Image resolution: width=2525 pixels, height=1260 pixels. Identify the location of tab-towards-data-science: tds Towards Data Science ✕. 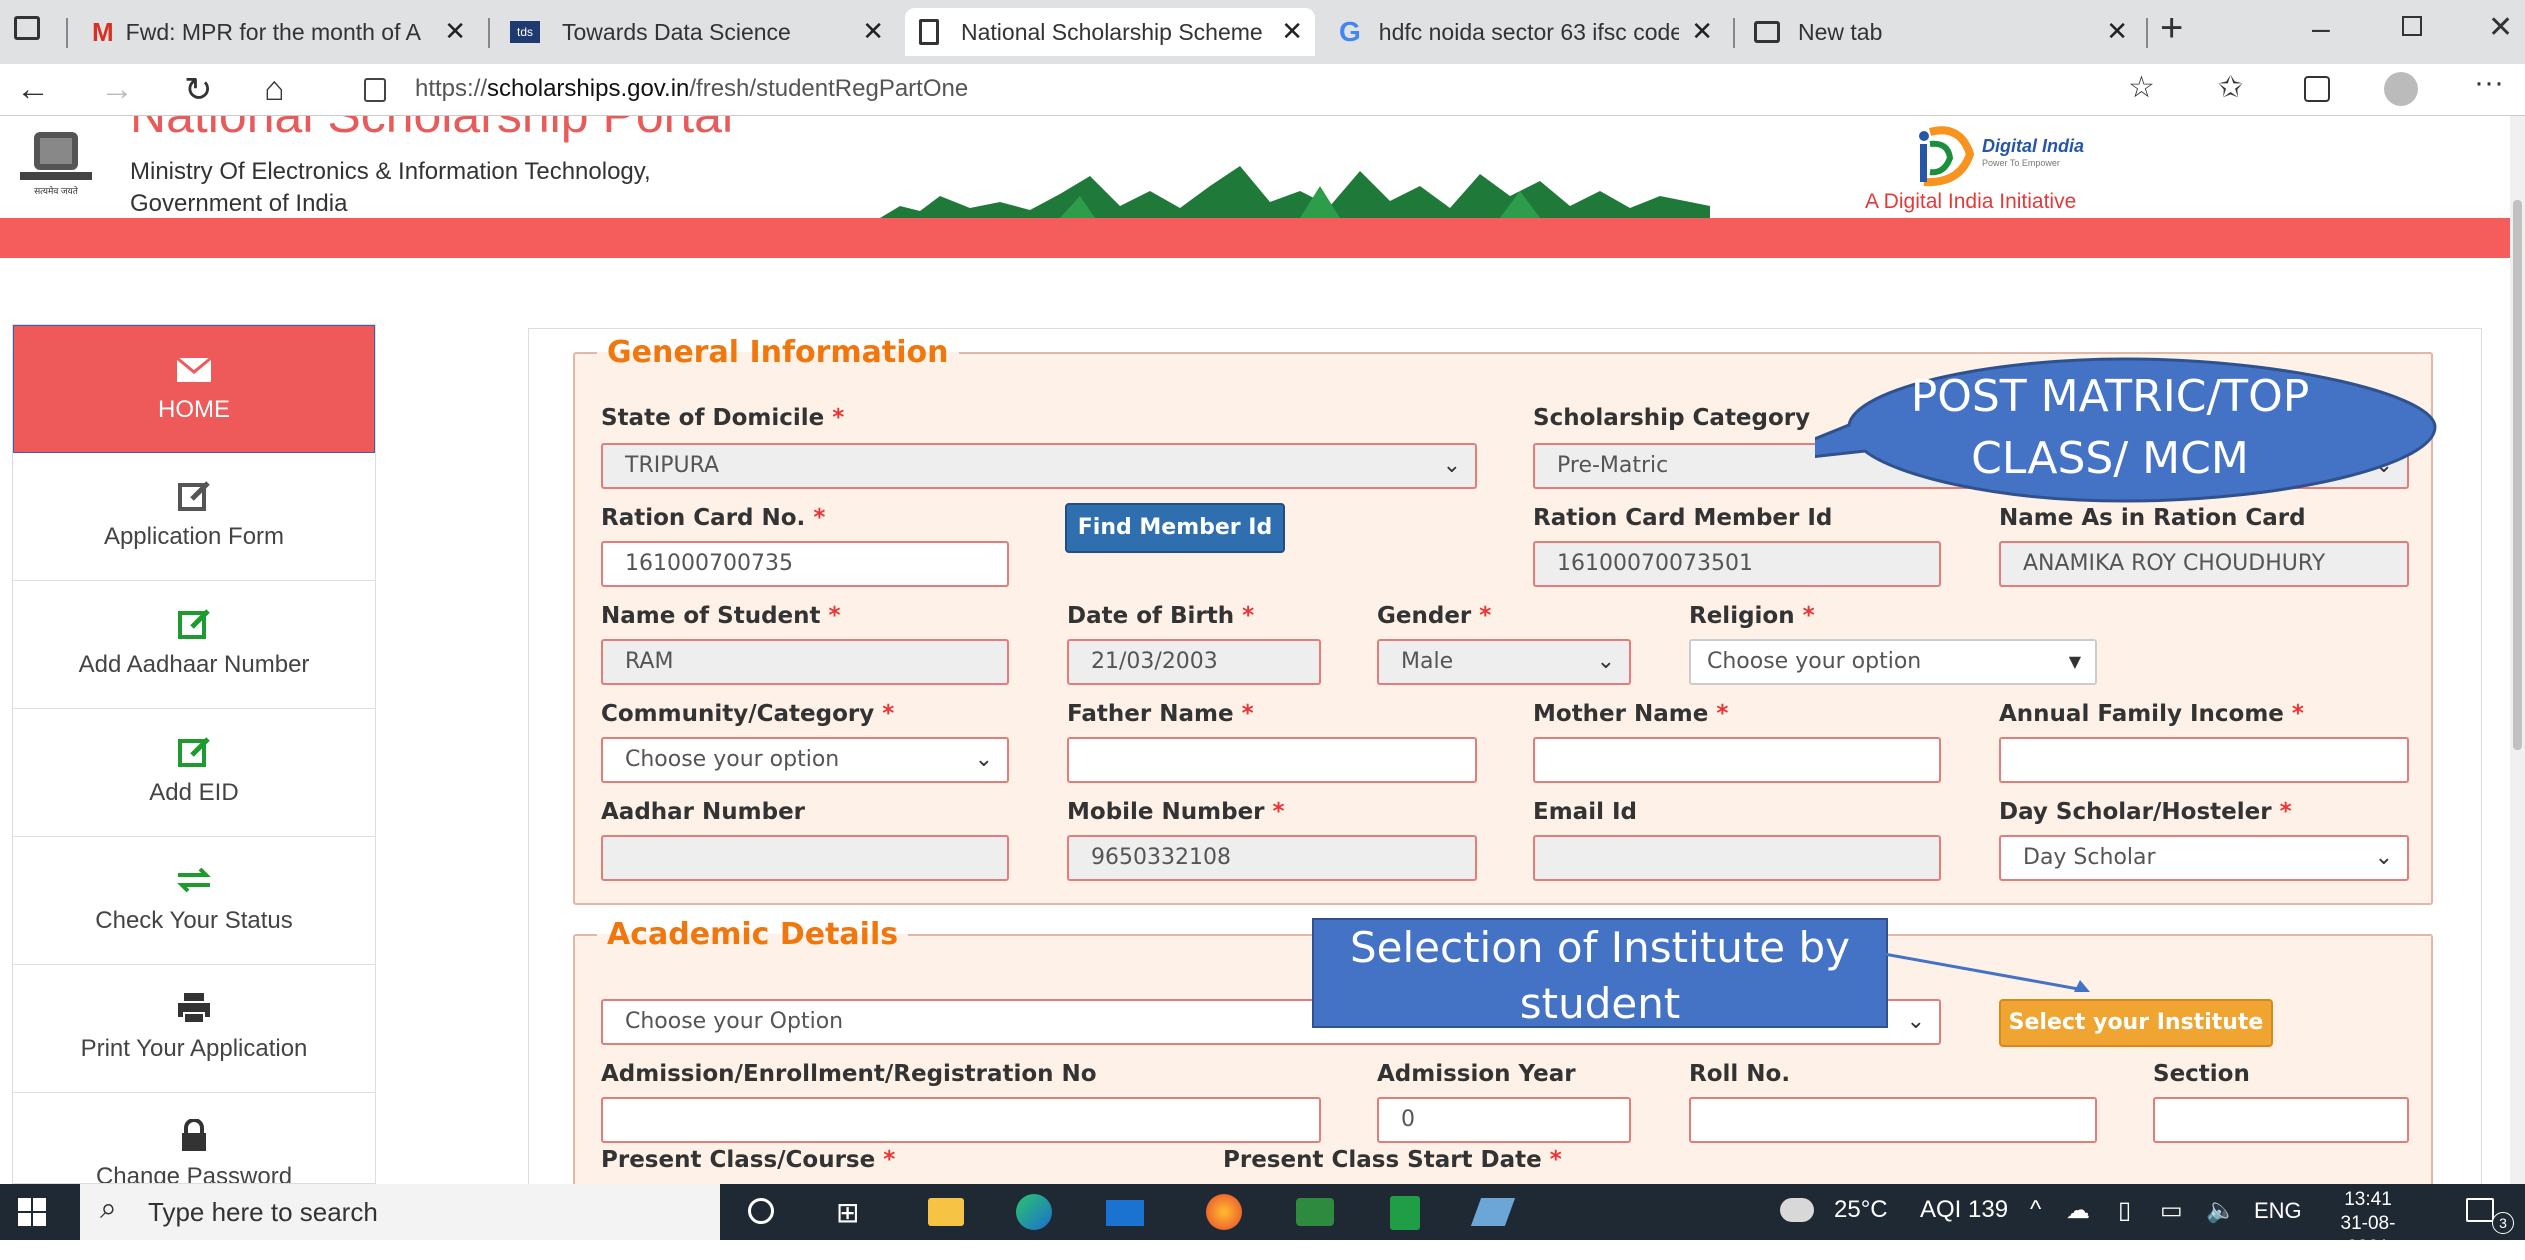
(696, 32).